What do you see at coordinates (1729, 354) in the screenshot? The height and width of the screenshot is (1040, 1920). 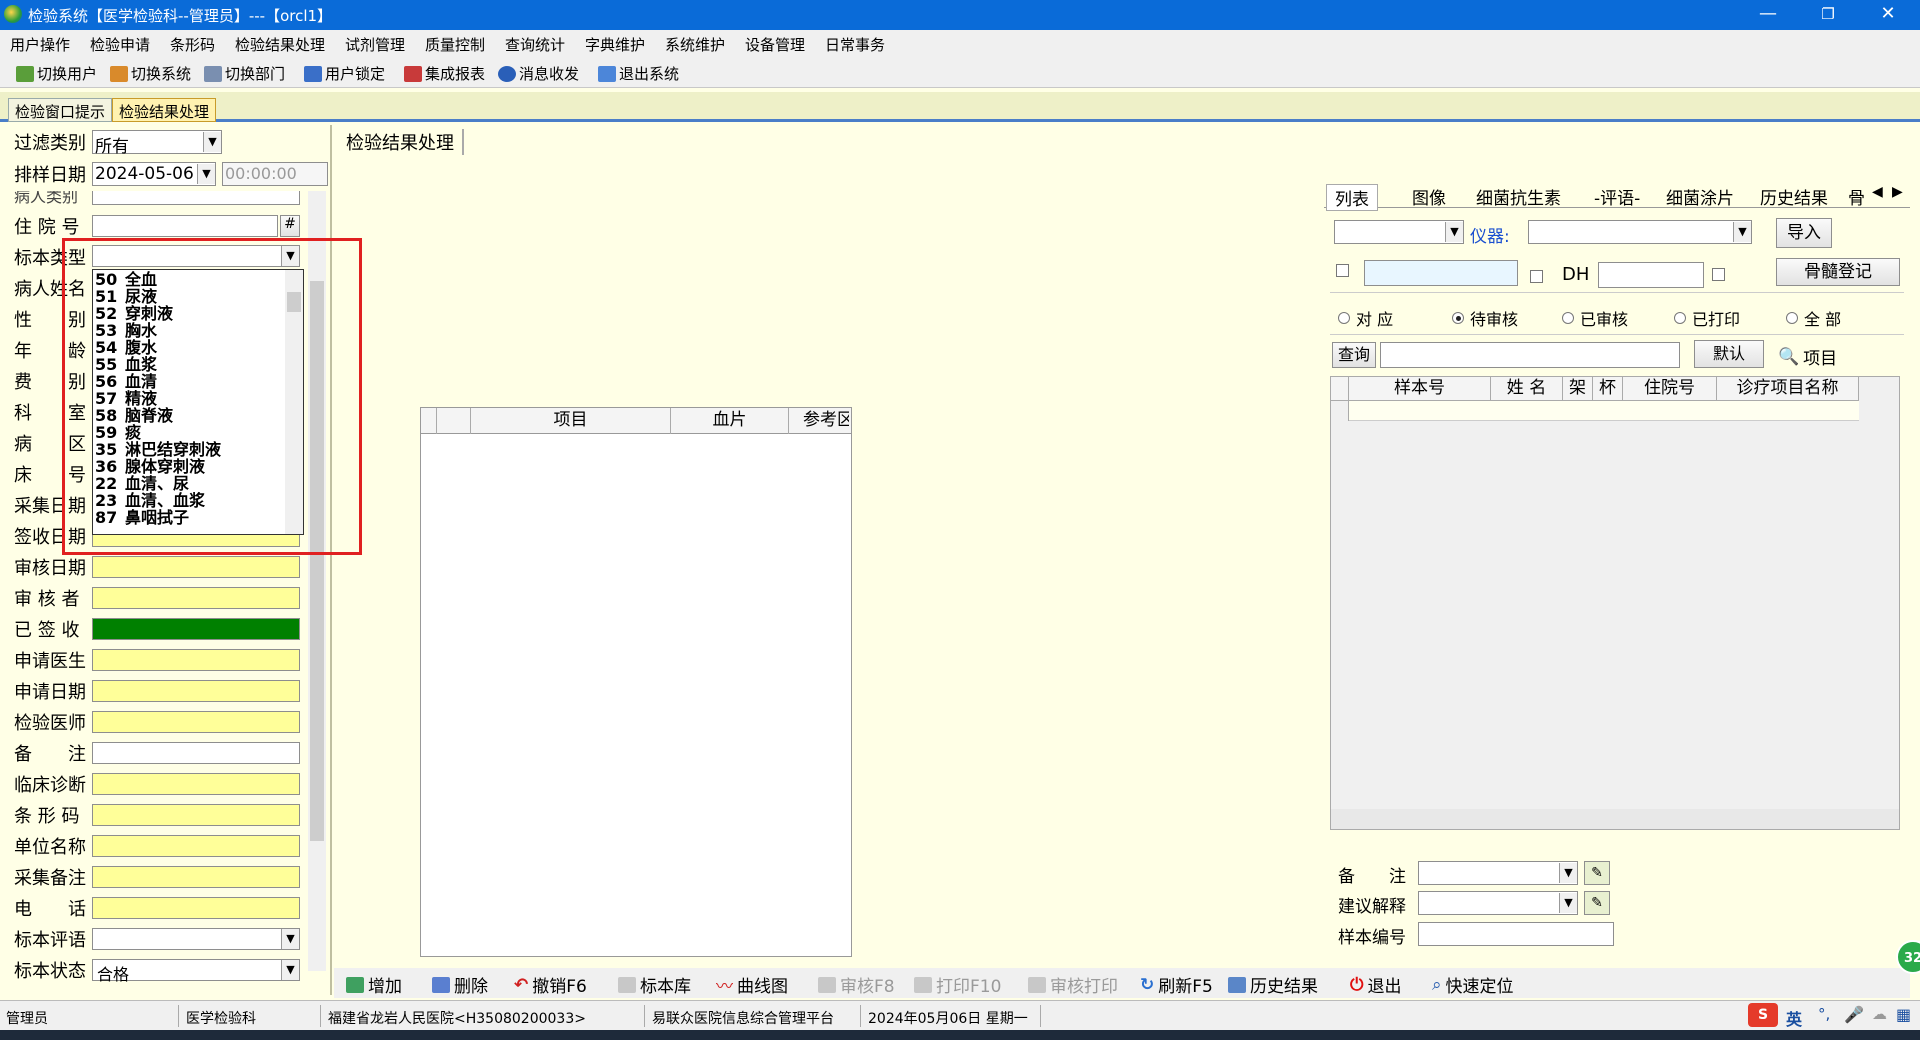 I see `default-button: 默认` at bounding box center [1729, 354].